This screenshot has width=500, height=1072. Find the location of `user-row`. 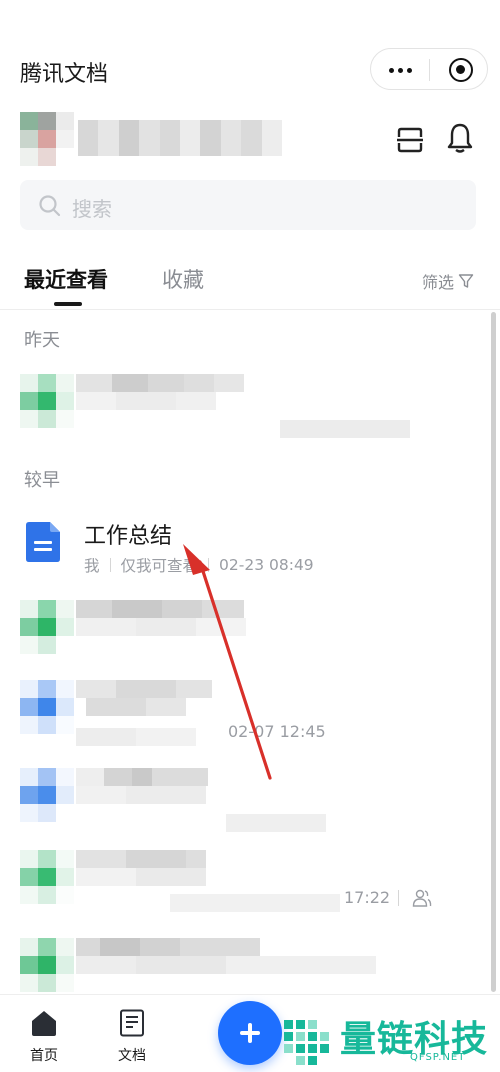

user-row is located at coordinates (250, 142).